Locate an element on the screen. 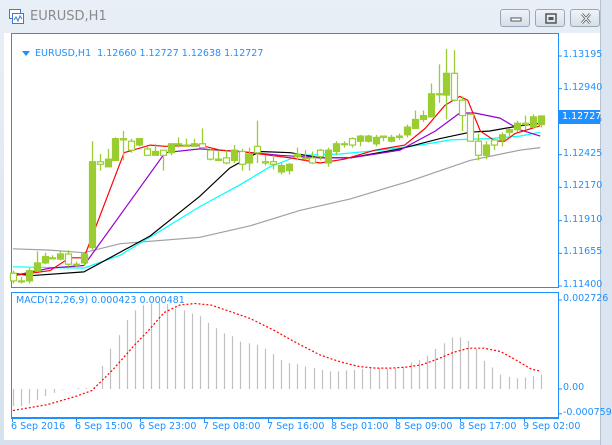  time-tick-label: 6 Sep 23:00 is located at coordinates (168, 426).